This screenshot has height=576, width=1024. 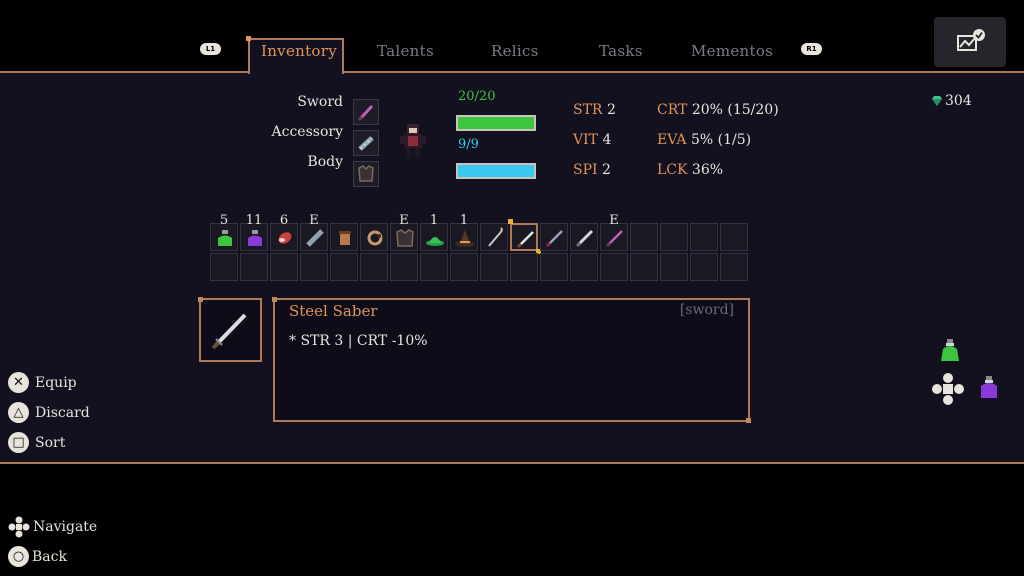 I want to click on hp-bar, so click(x=496, y=123).